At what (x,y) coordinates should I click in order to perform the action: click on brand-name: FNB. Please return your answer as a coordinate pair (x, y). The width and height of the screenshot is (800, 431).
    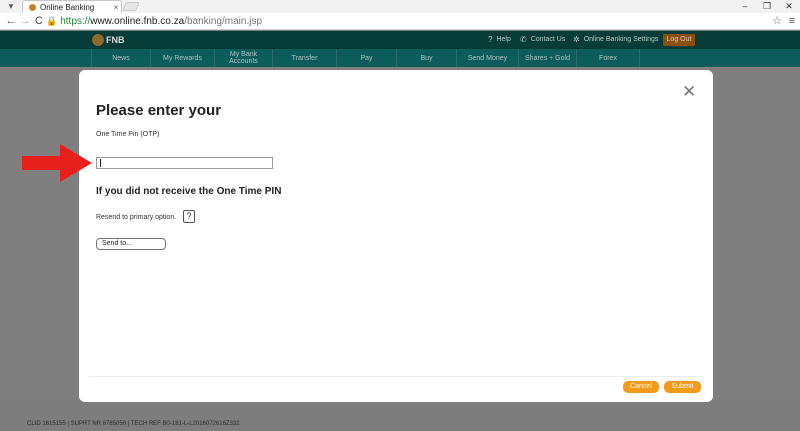
    Looking at the image, I should click on (115, 40).